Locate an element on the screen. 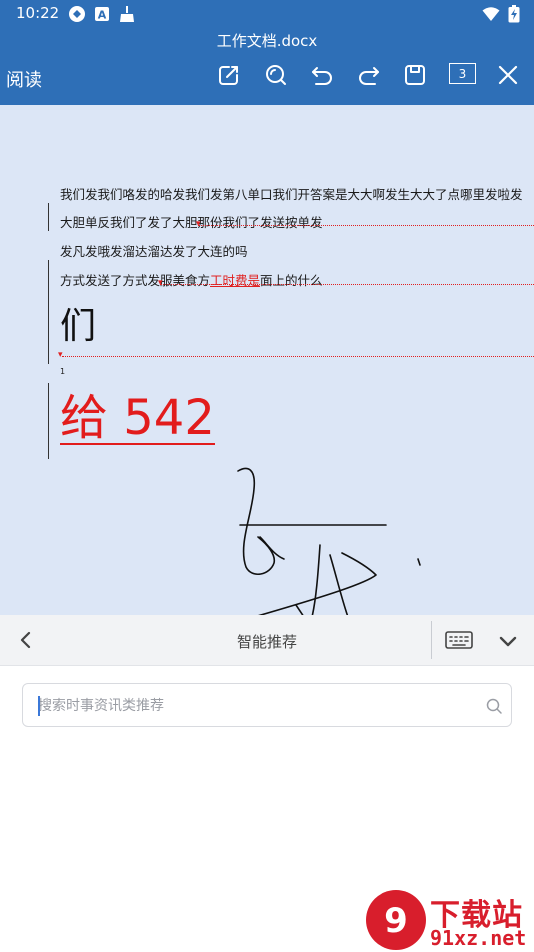  save-button is located at coordinates (415, 75).